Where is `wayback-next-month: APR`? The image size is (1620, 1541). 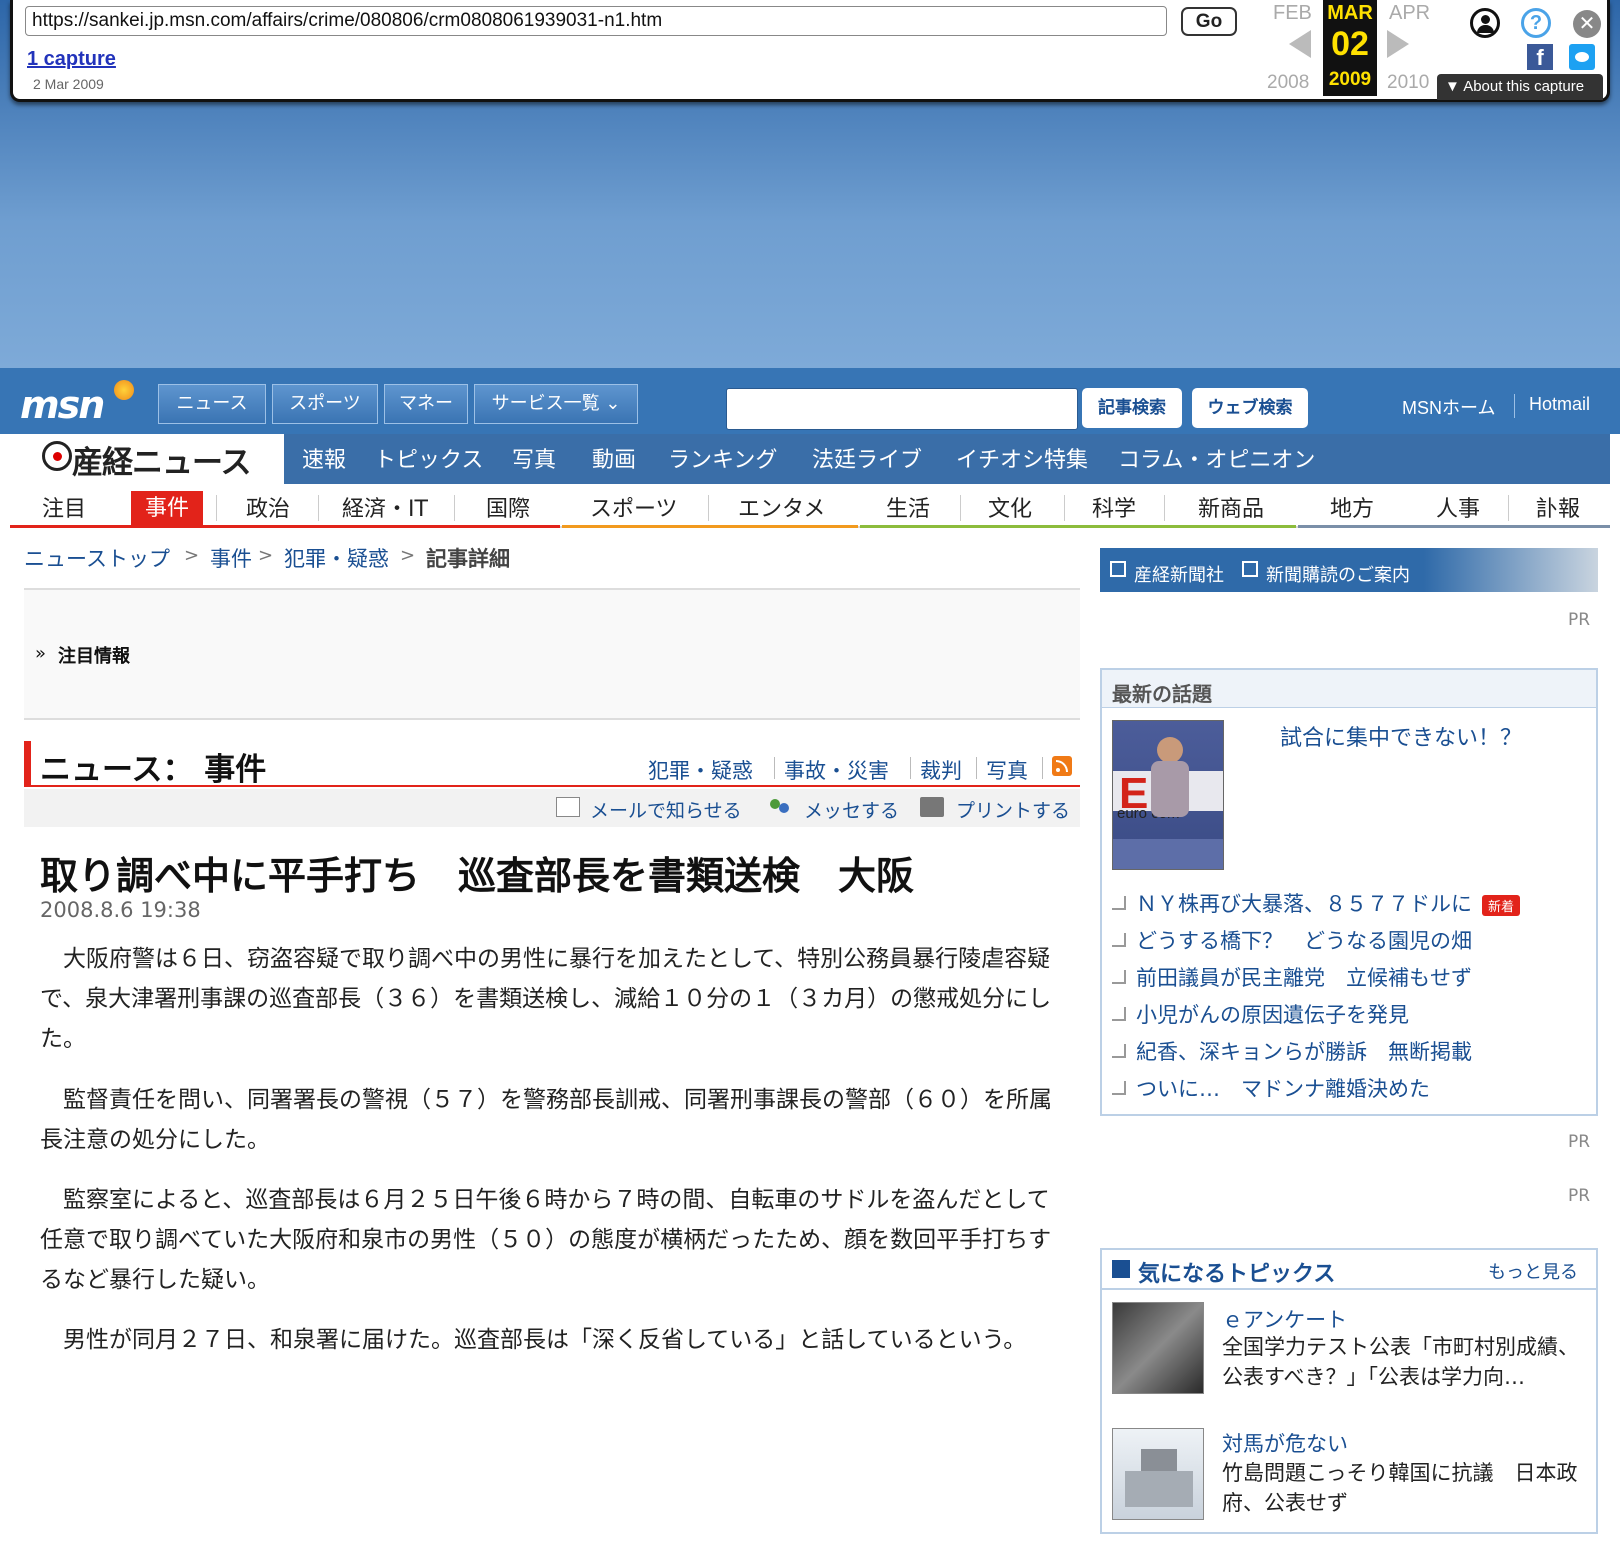 wayback-next-month: APR is located at coordinates (1409, 13).